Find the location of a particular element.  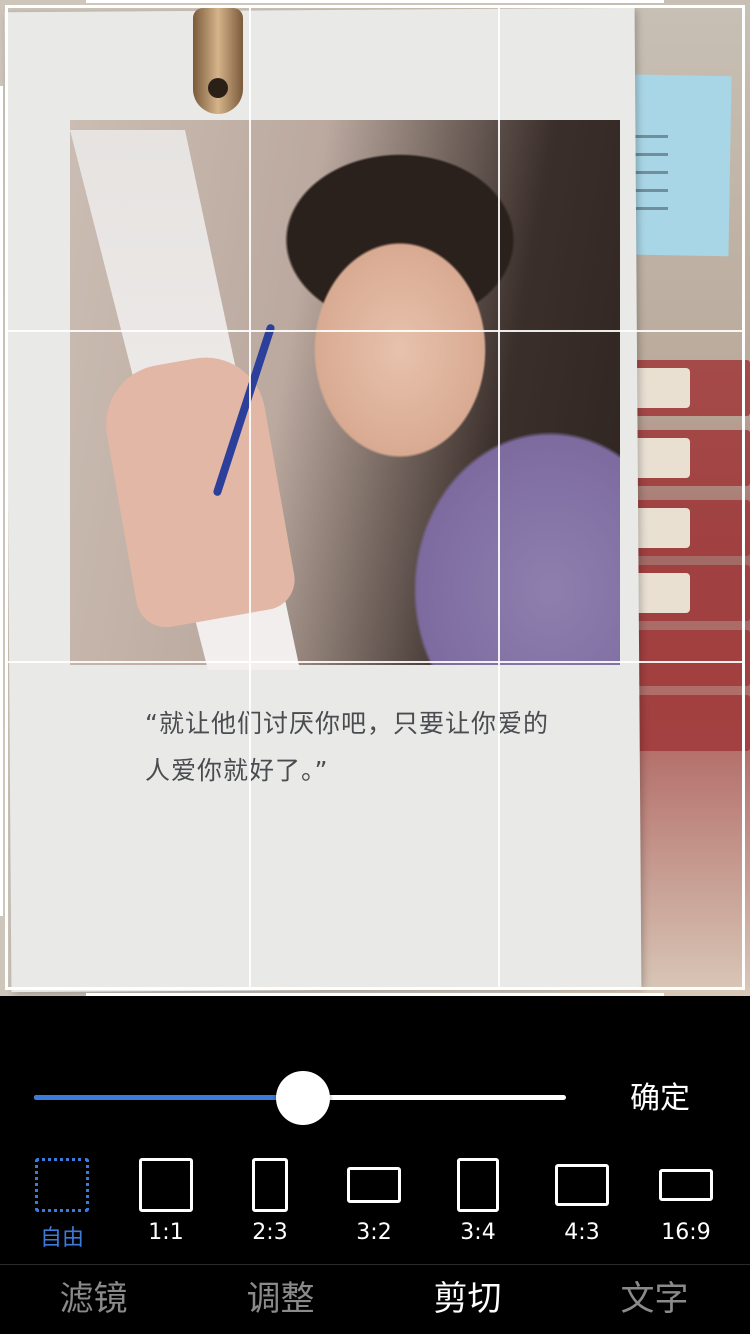

ratio-option-3-4: 3:4 is located at coordinates (478, 1200).